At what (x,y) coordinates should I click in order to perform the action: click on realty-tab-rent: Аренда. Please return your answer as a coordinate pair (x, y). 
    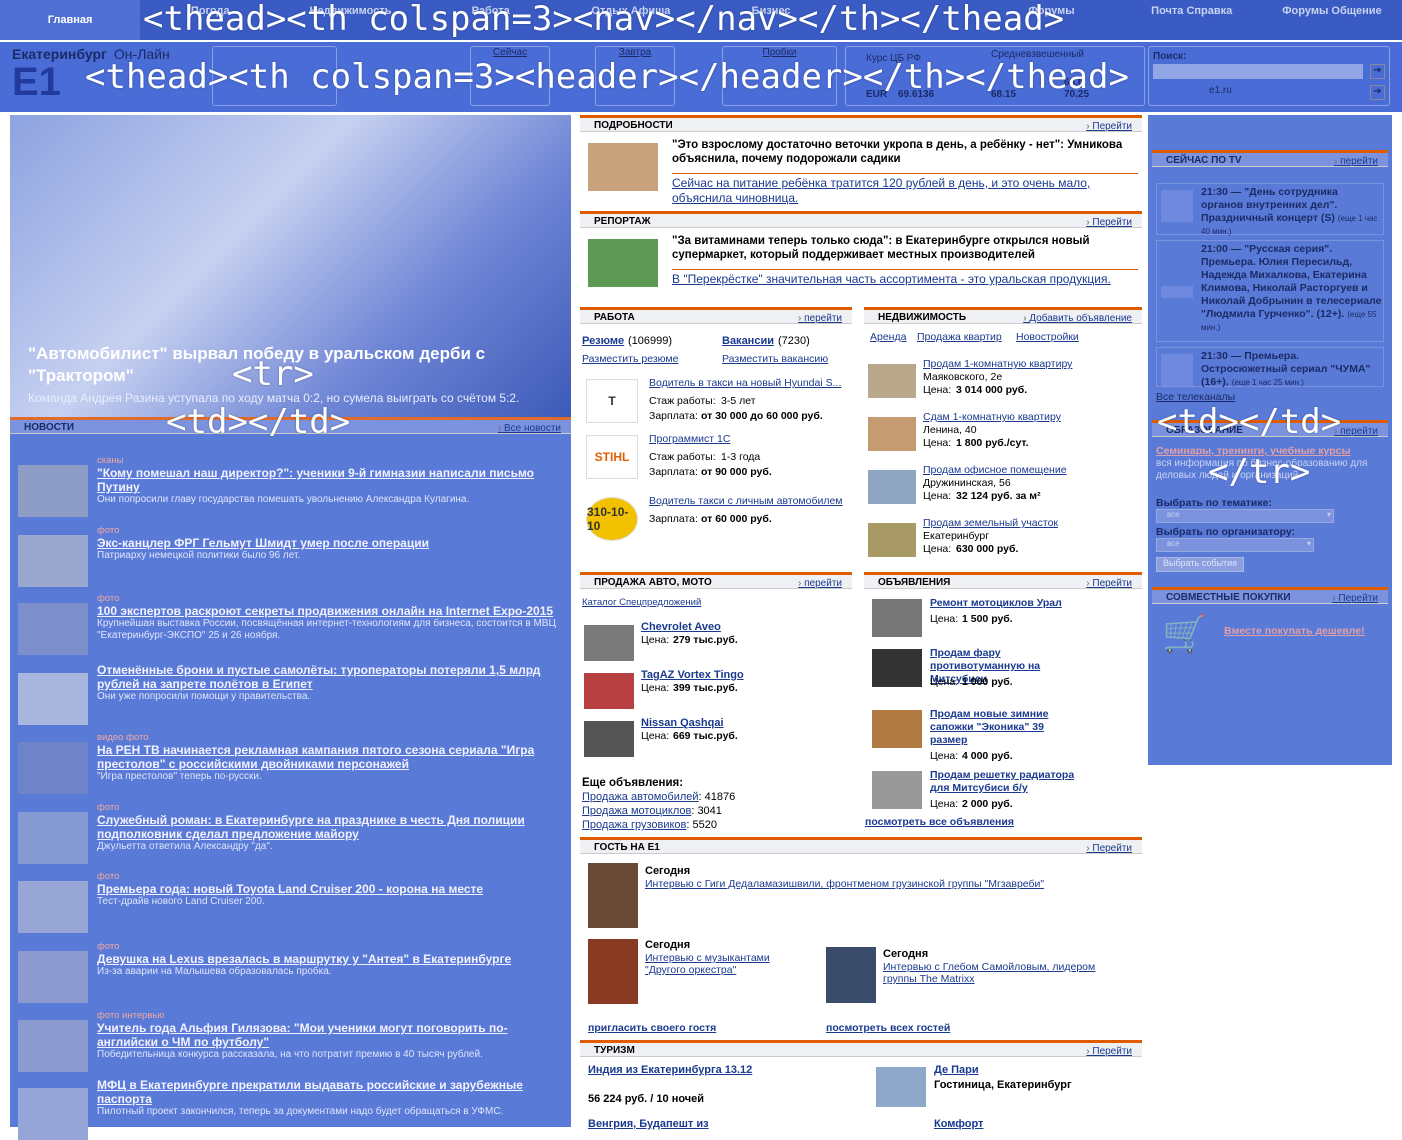
    Looking at the image, I should click on (888, 337).